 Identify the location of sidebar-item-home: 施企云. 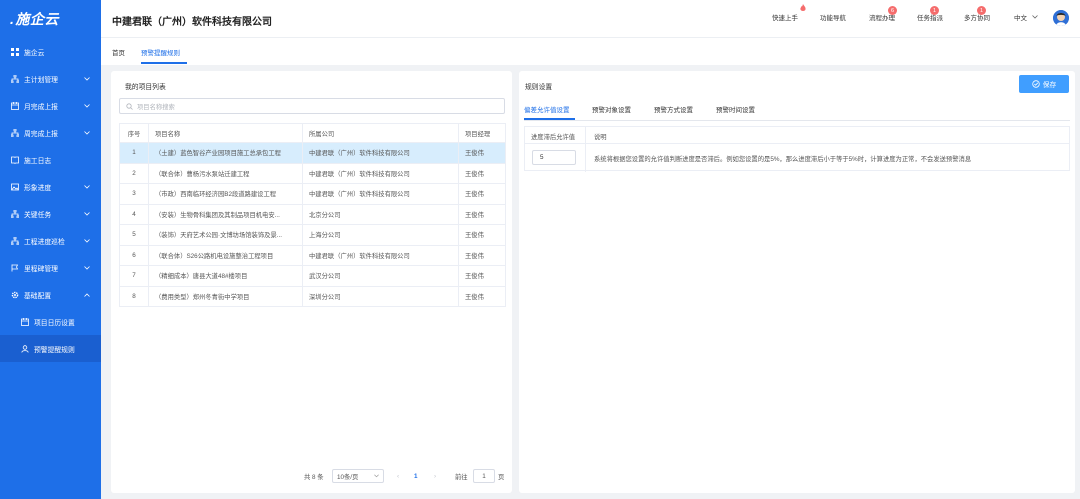
(50, 51).